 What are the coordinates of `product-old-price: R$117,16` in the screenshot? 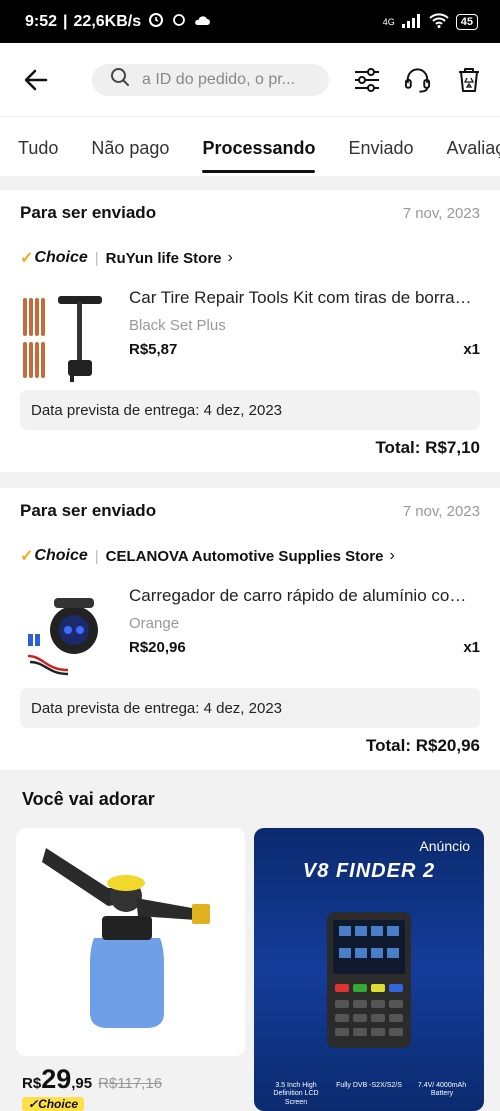 It's located at (130, 1083).